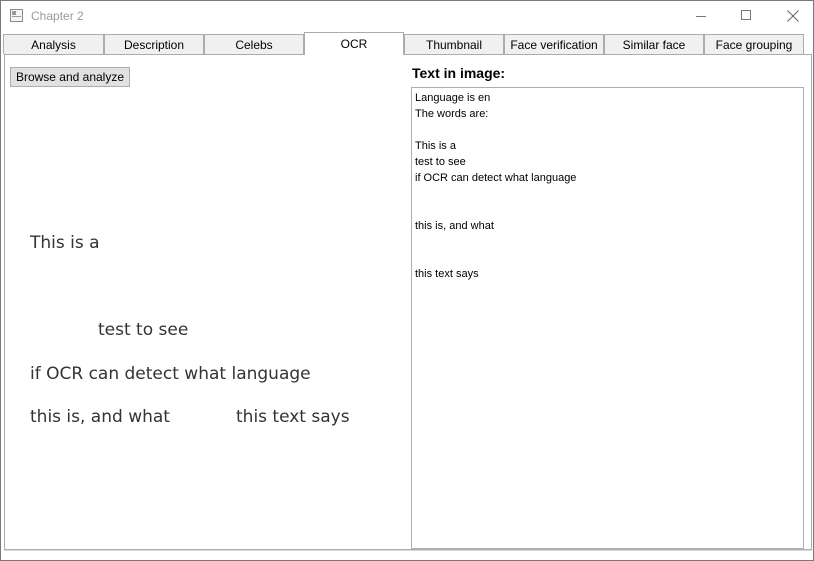 The width and height of the screenshot is (814, 561). What do you see at coordinates (554, 44) in the screenshot?
I see `tab-face-verification: Face verification` at bounding box center [554, 44].